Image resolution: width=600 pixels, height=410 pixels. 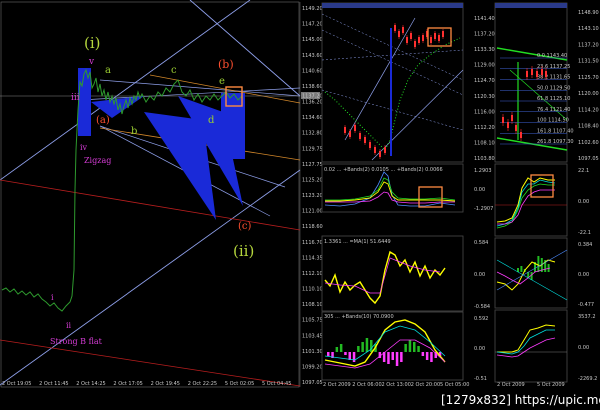 I want to click on fib-level-label: 0.0 1143.40, so click(x=552, y=56).